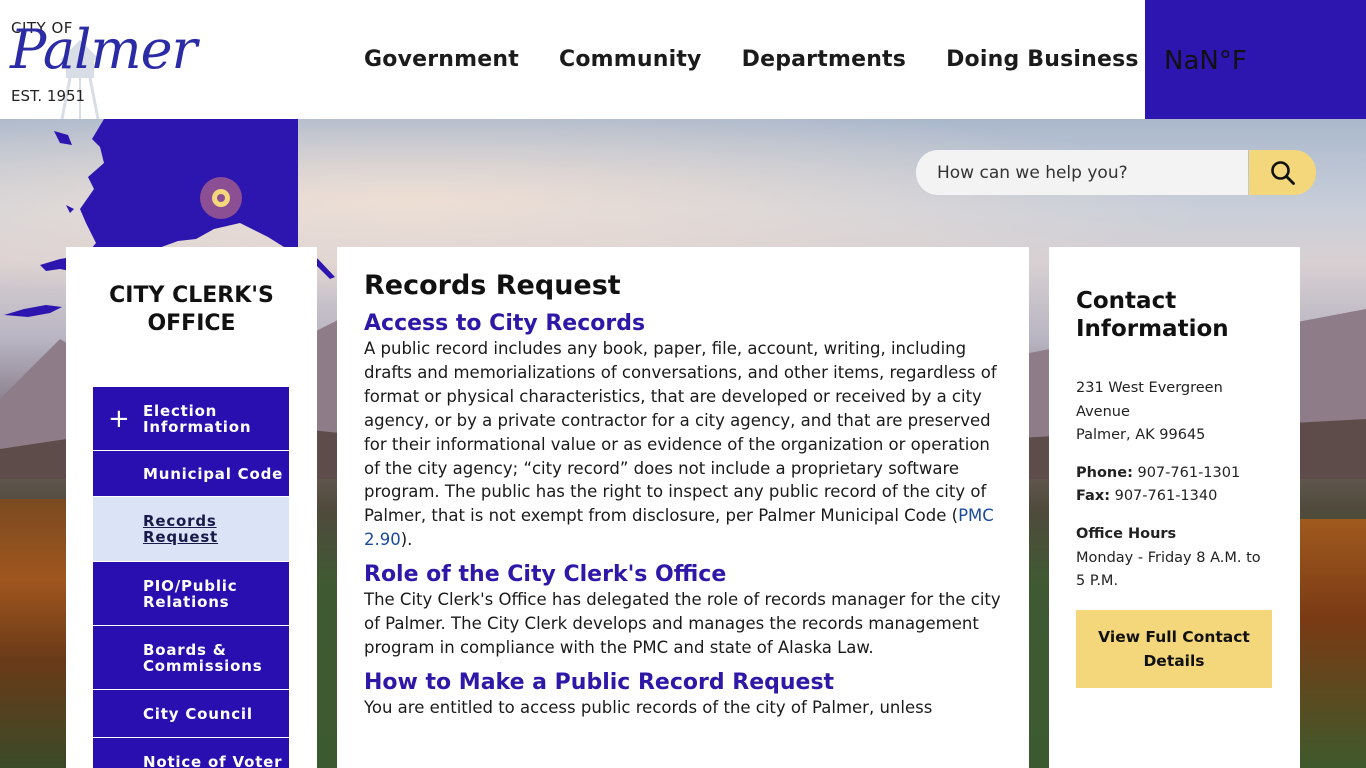 This screenshot has width=1366, height=768. Describe the element at coordinates (1042, 59) in the screenshot. I see `nav-doing-business: Doing Business` at that location.